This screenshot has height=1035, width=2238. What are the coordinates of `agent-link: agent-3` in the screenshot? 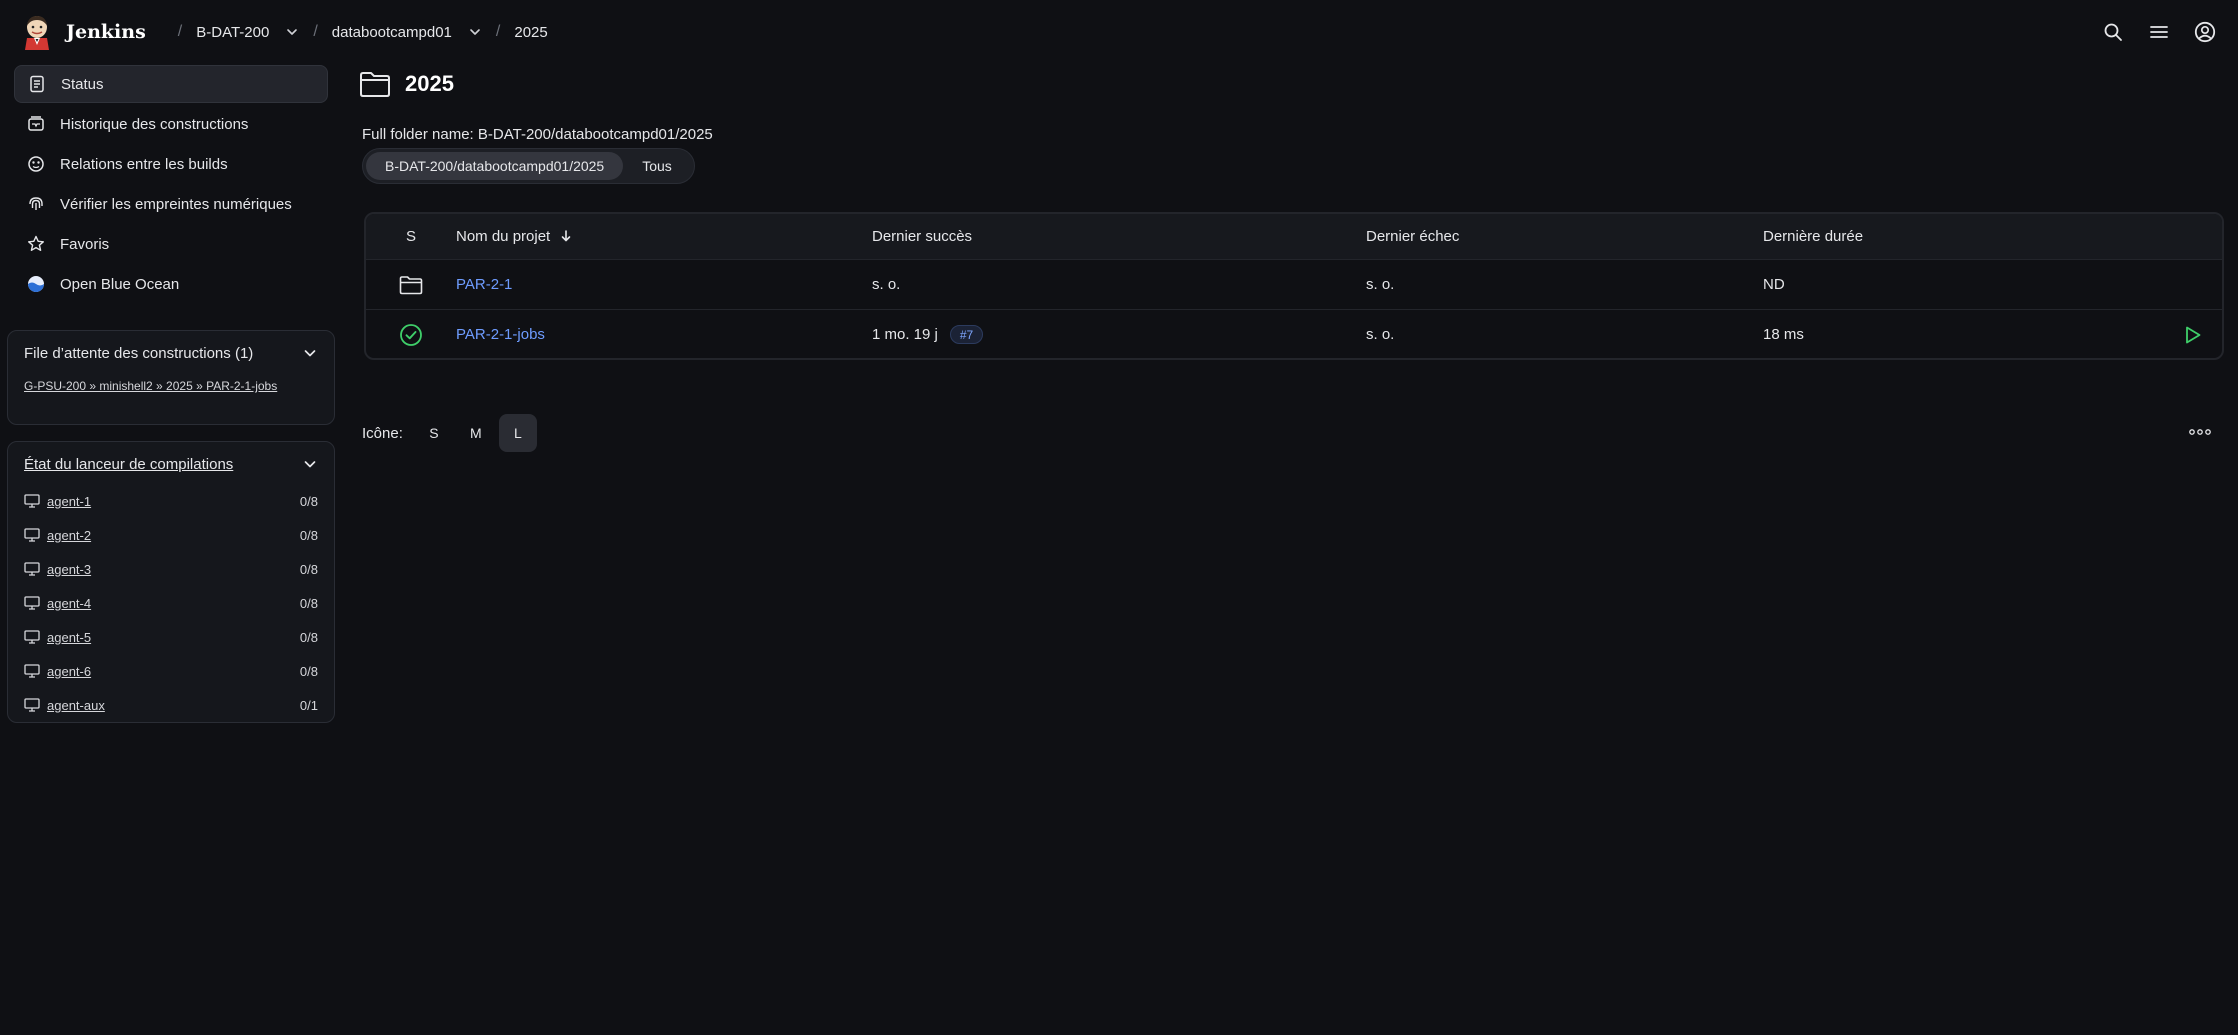 It's located at (173, 569).